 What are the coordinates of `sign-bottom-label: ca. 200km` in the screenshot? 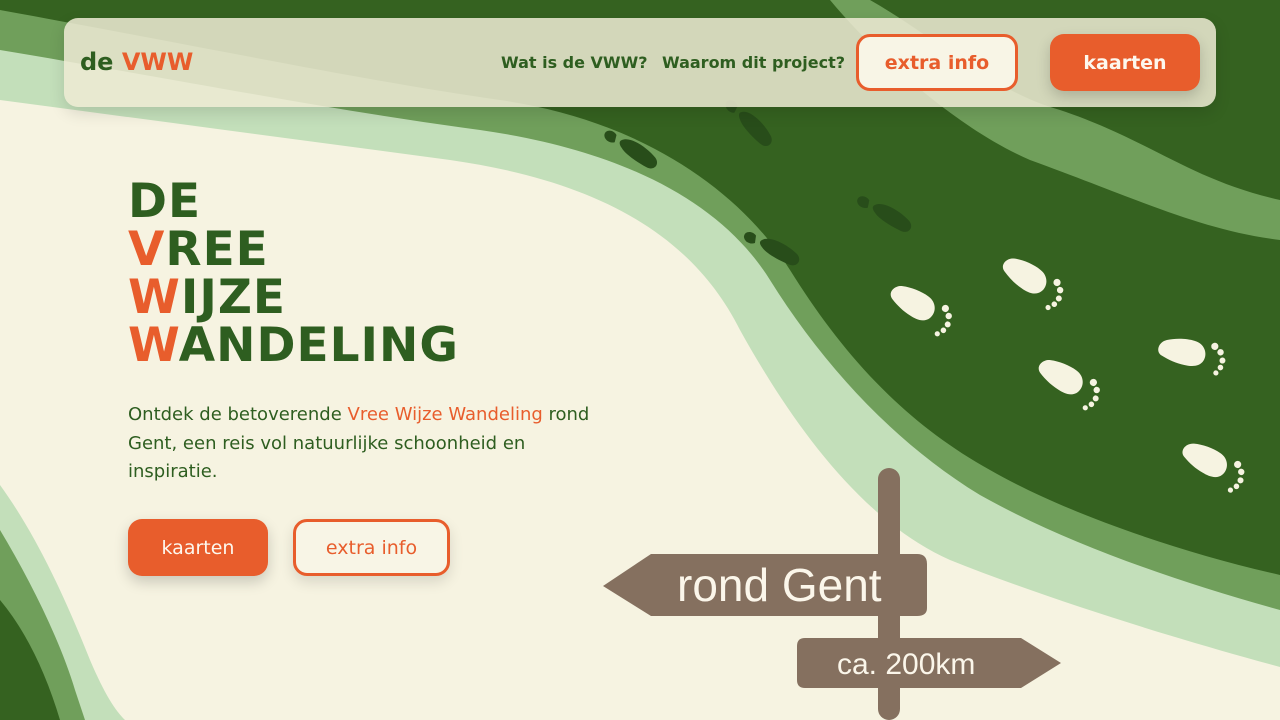 It's located at (906, 664).